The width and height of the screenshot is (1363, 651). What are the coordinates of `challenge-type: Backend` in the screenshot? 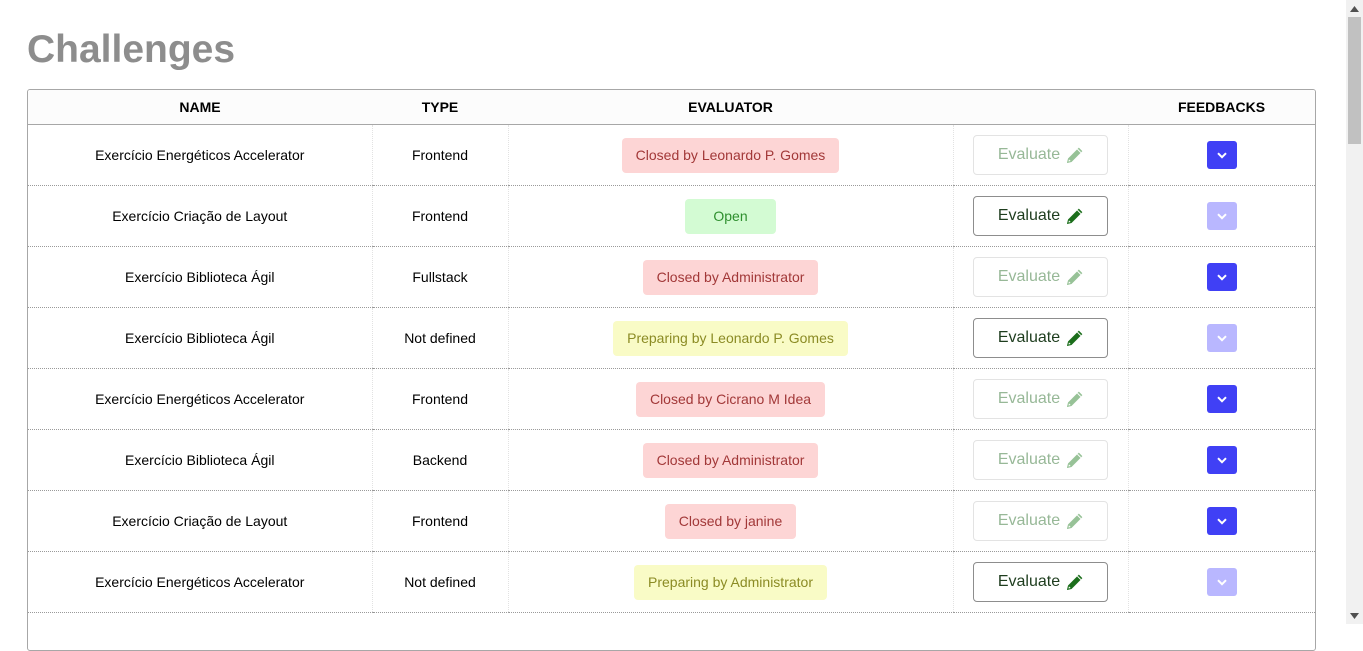 It's located at (439, 460).